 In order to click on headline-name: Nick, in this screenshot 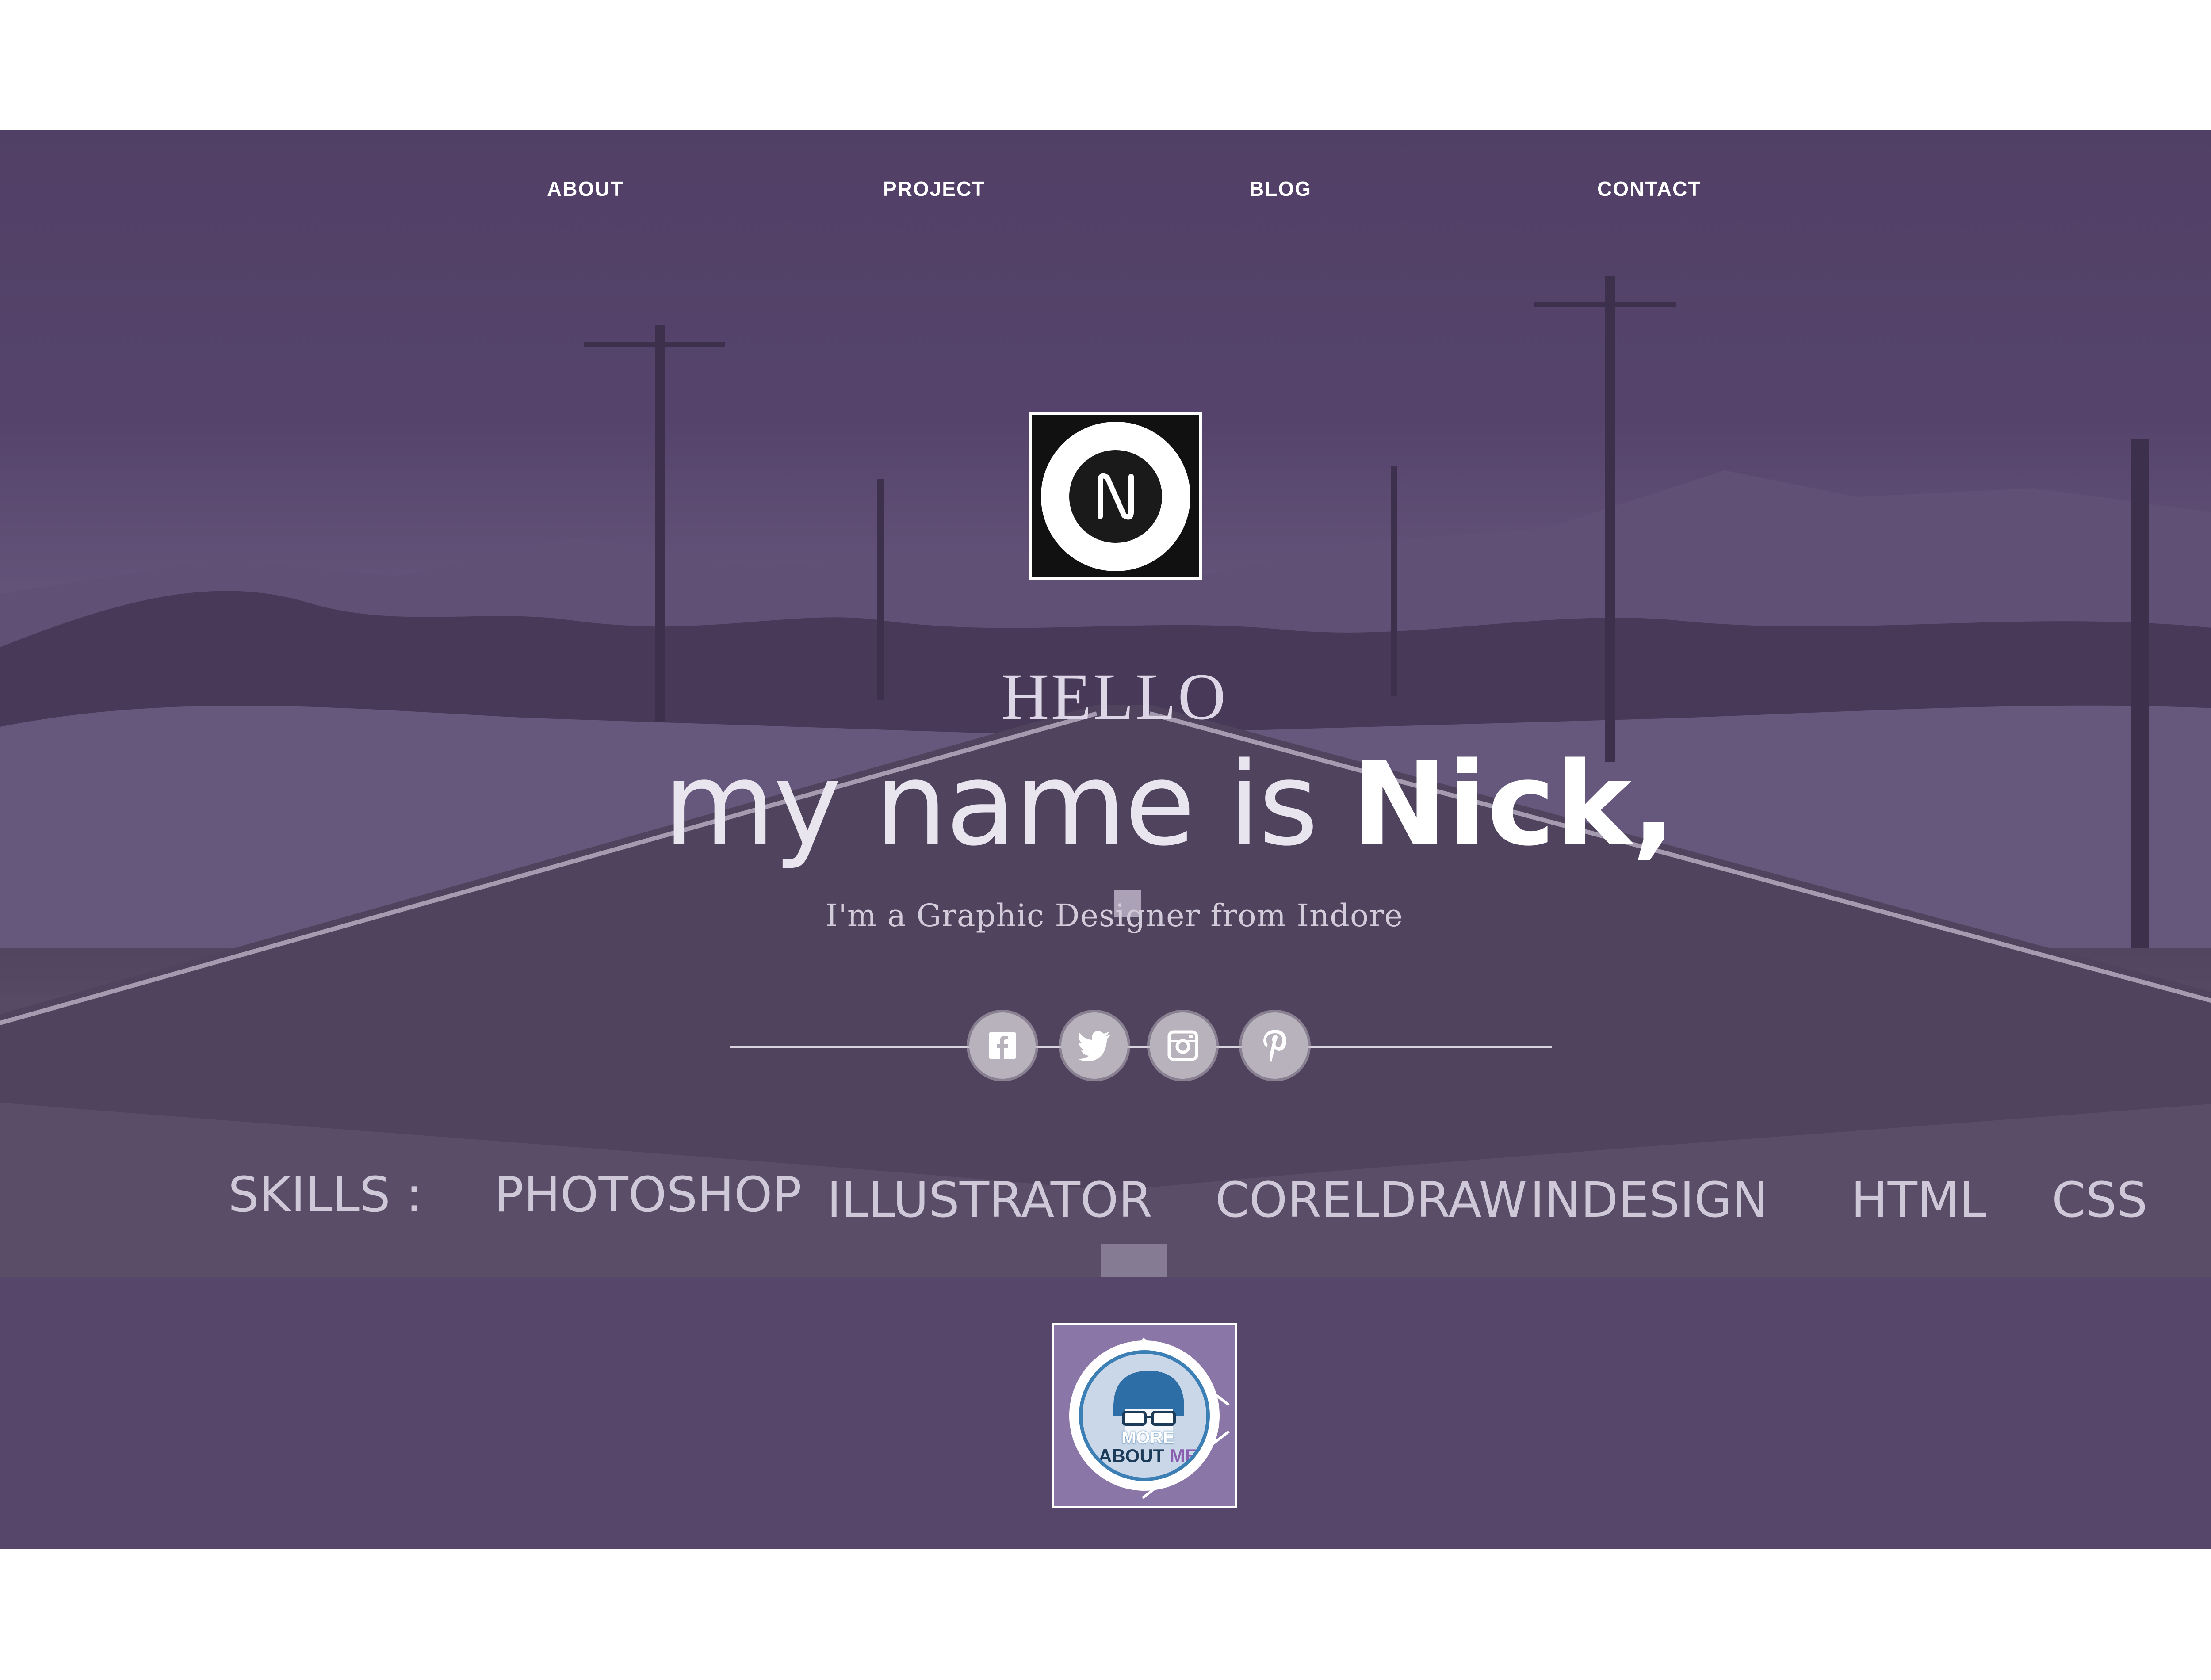, I will do `click(1513, 804)`.